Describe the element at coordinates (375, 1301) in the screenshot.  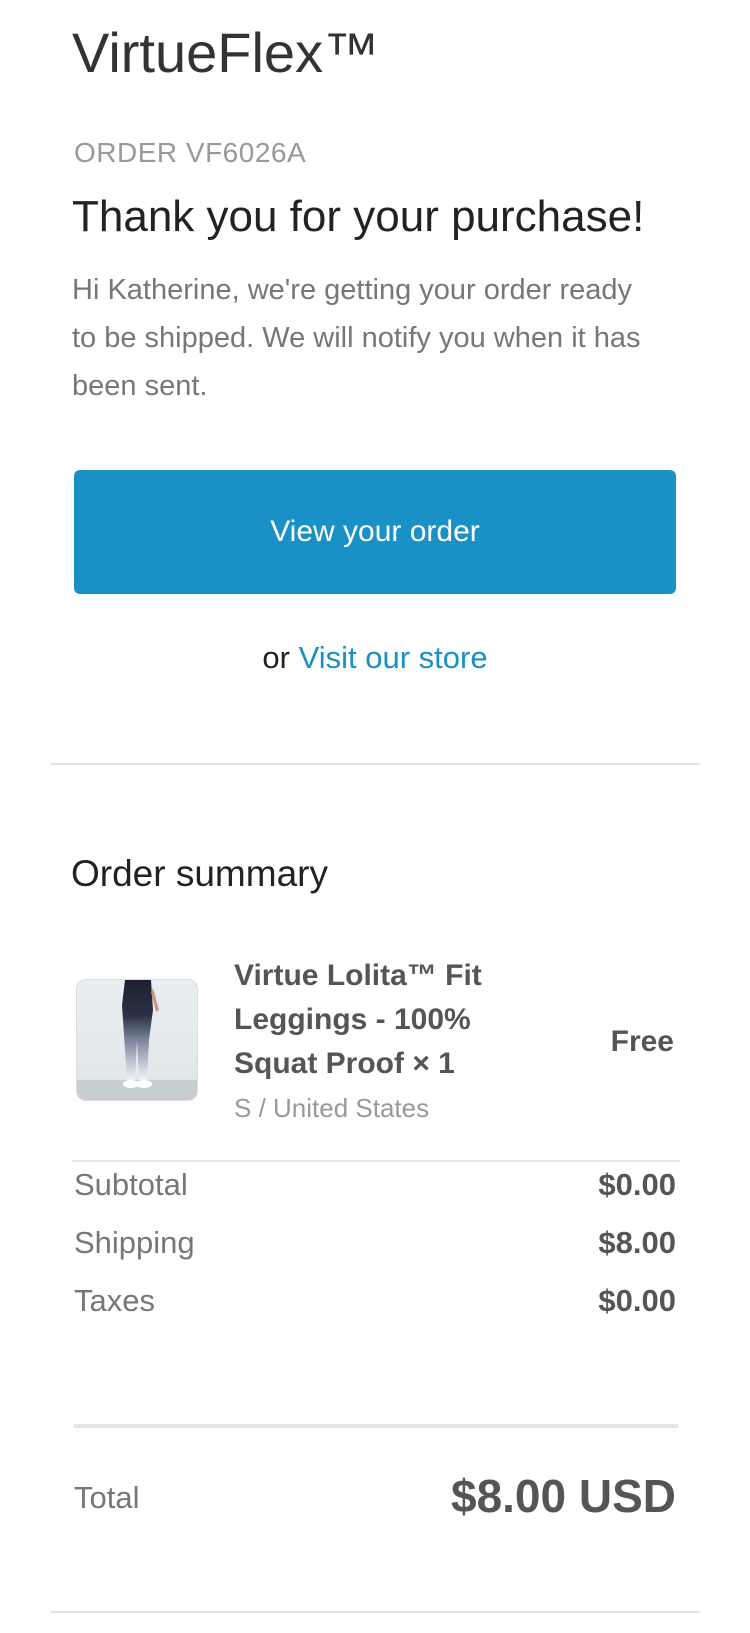
I see `taxes-row: Taxes $0.00` at that location.